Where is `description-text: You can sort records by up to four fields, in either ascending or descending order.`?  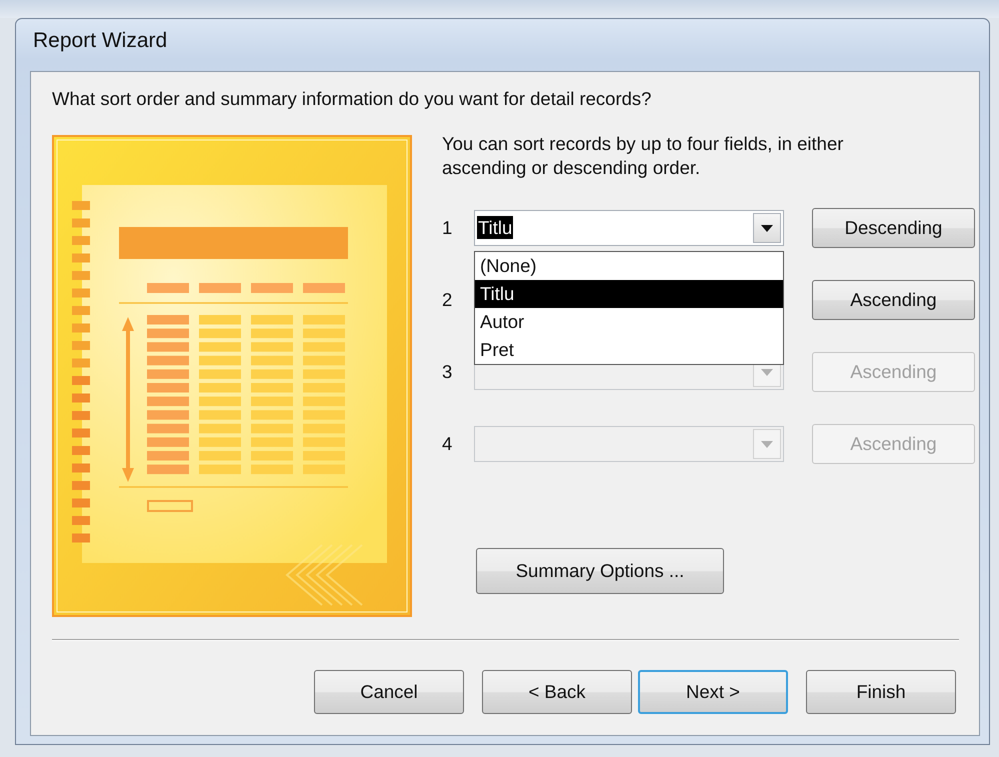
description-text: You can sort records by up to four fields, in either ascending or descending order. is located at coordinates (643, 156).